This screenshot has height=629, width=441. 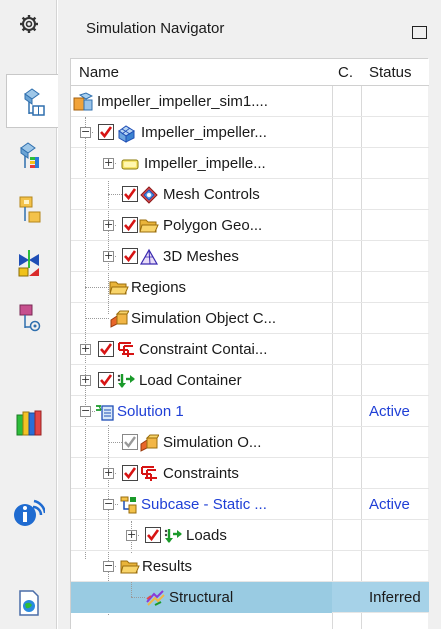 I want to click on subcase-icon, so click(x=128, y=505).